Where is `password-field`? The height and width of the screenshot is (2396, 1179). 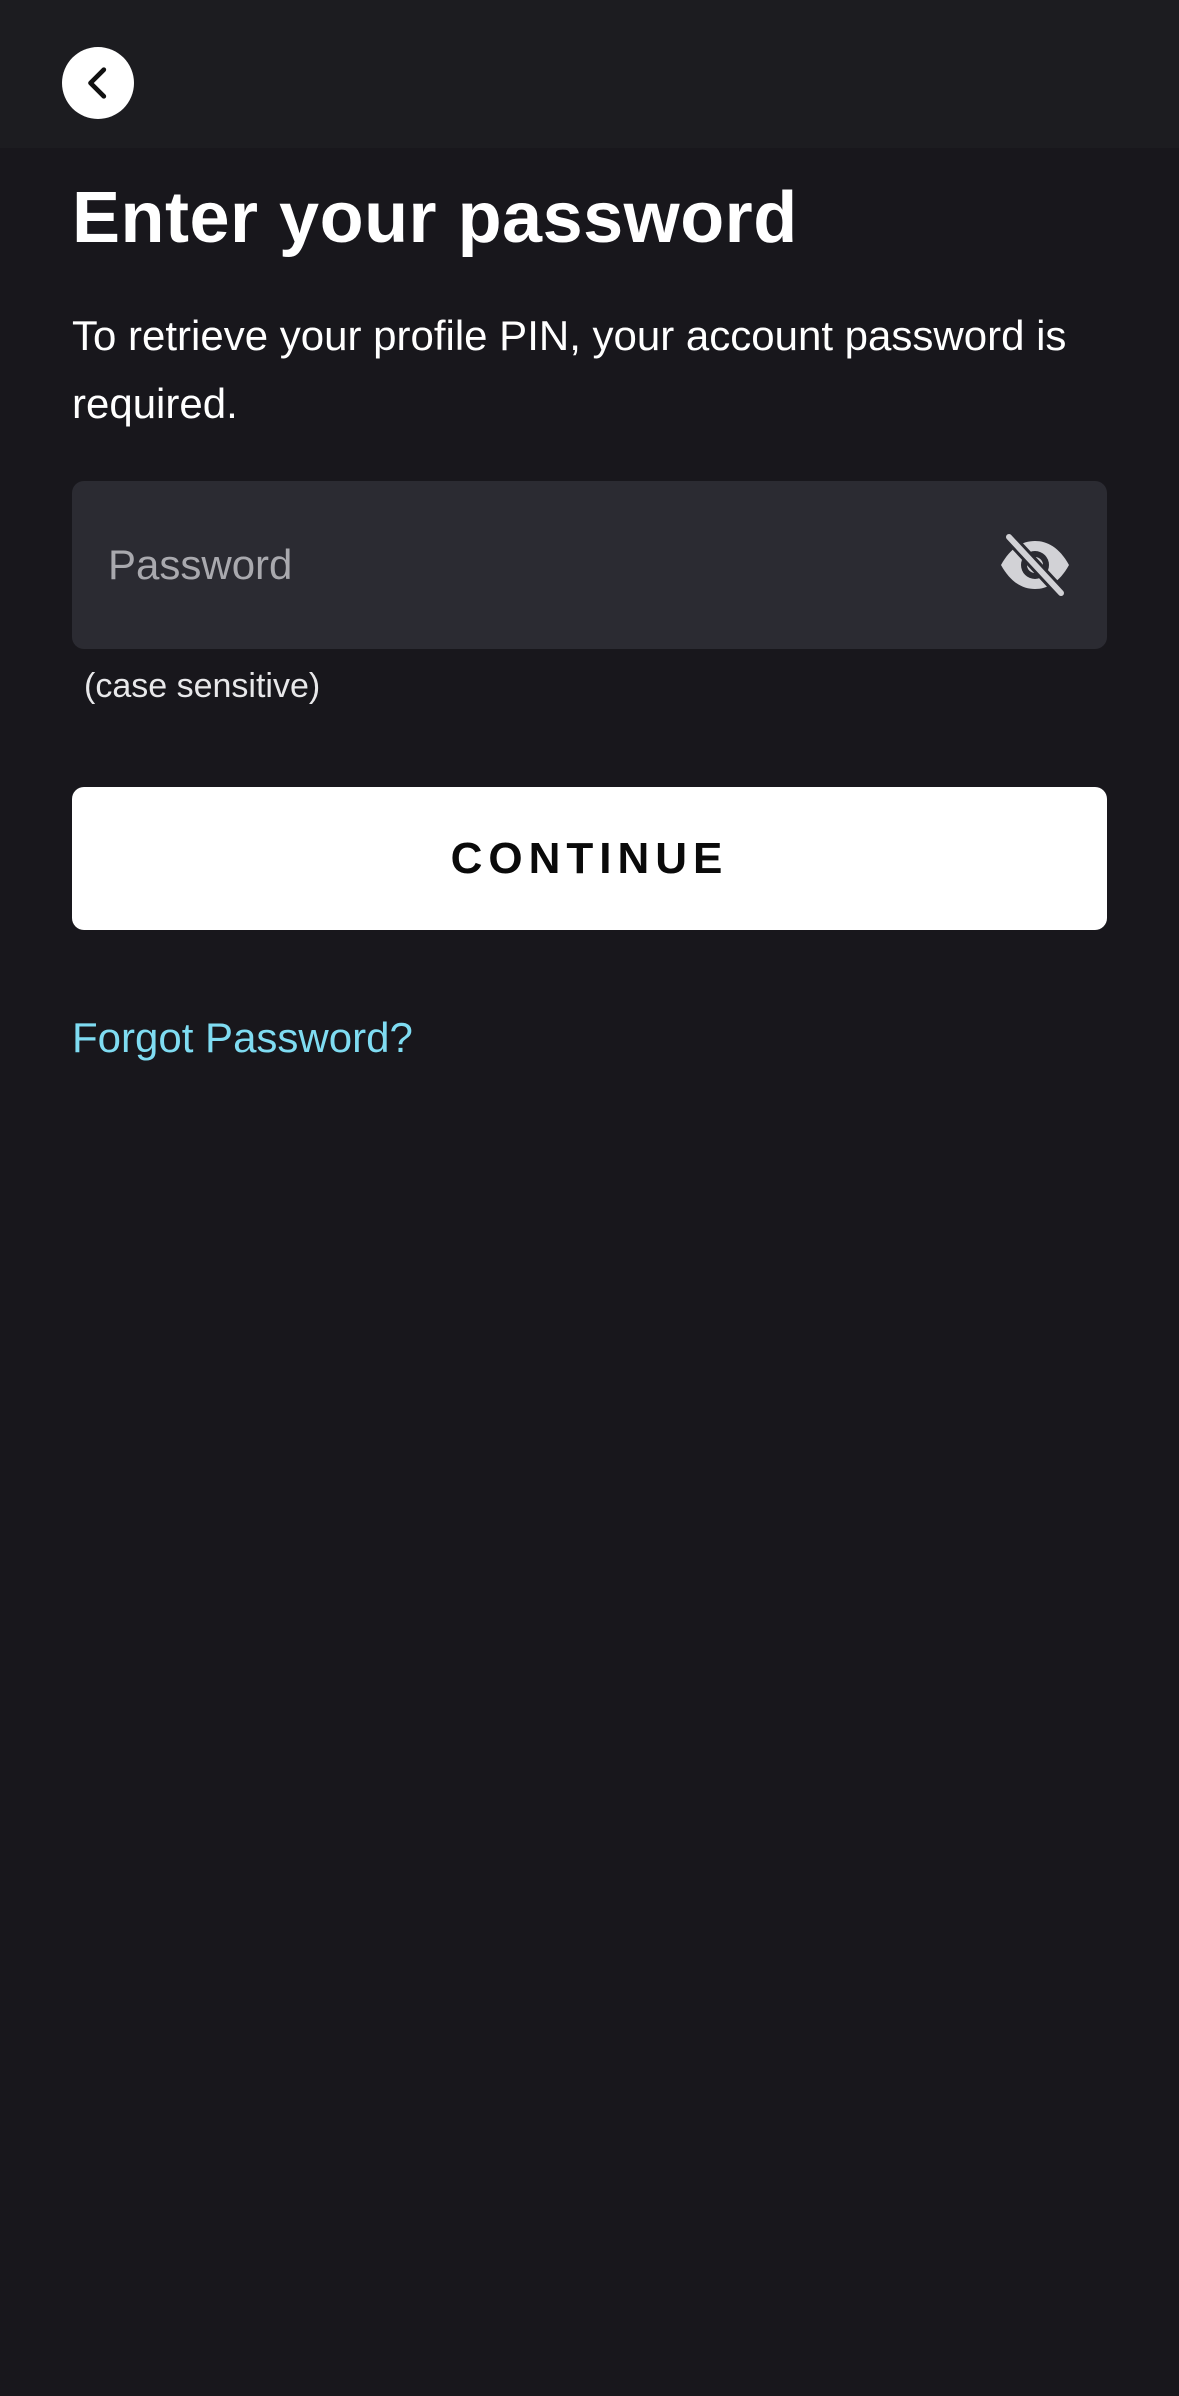
password-field is located at coordinates (589, 565).